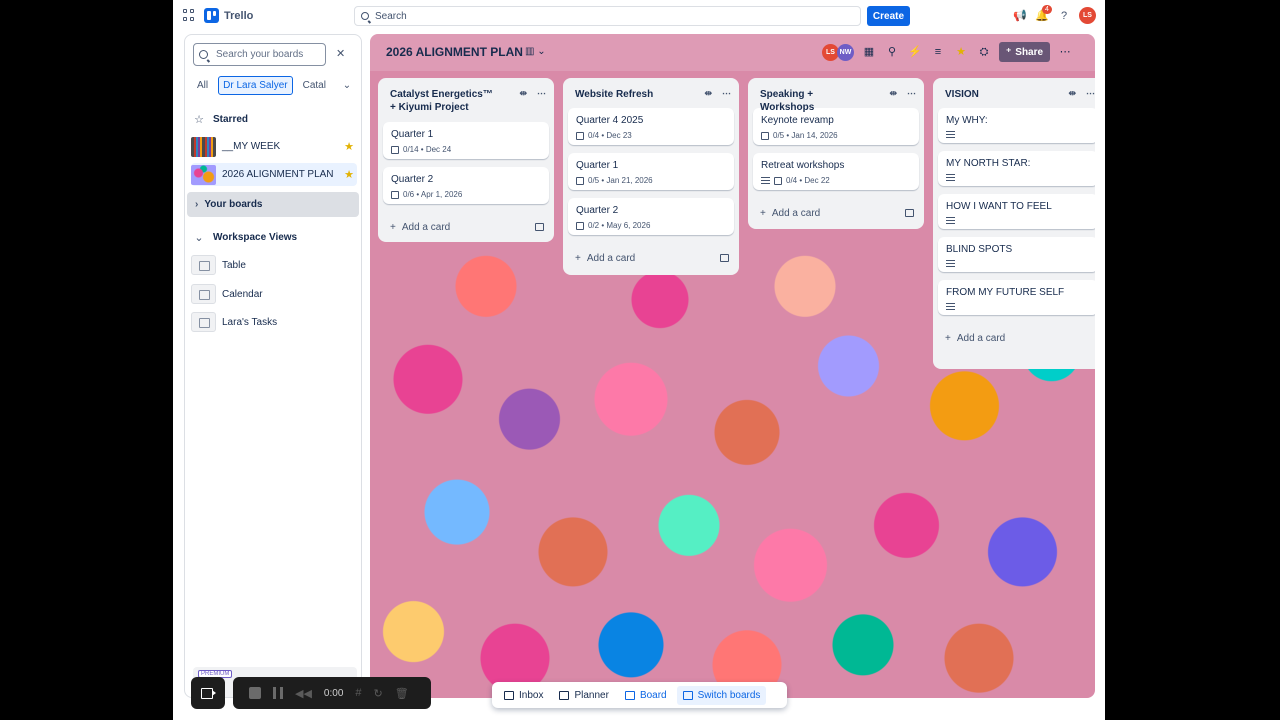 The width and height of the screenshot is (1280, 720). I want to click on board-search-input: Search your boards, so click(259, 54).